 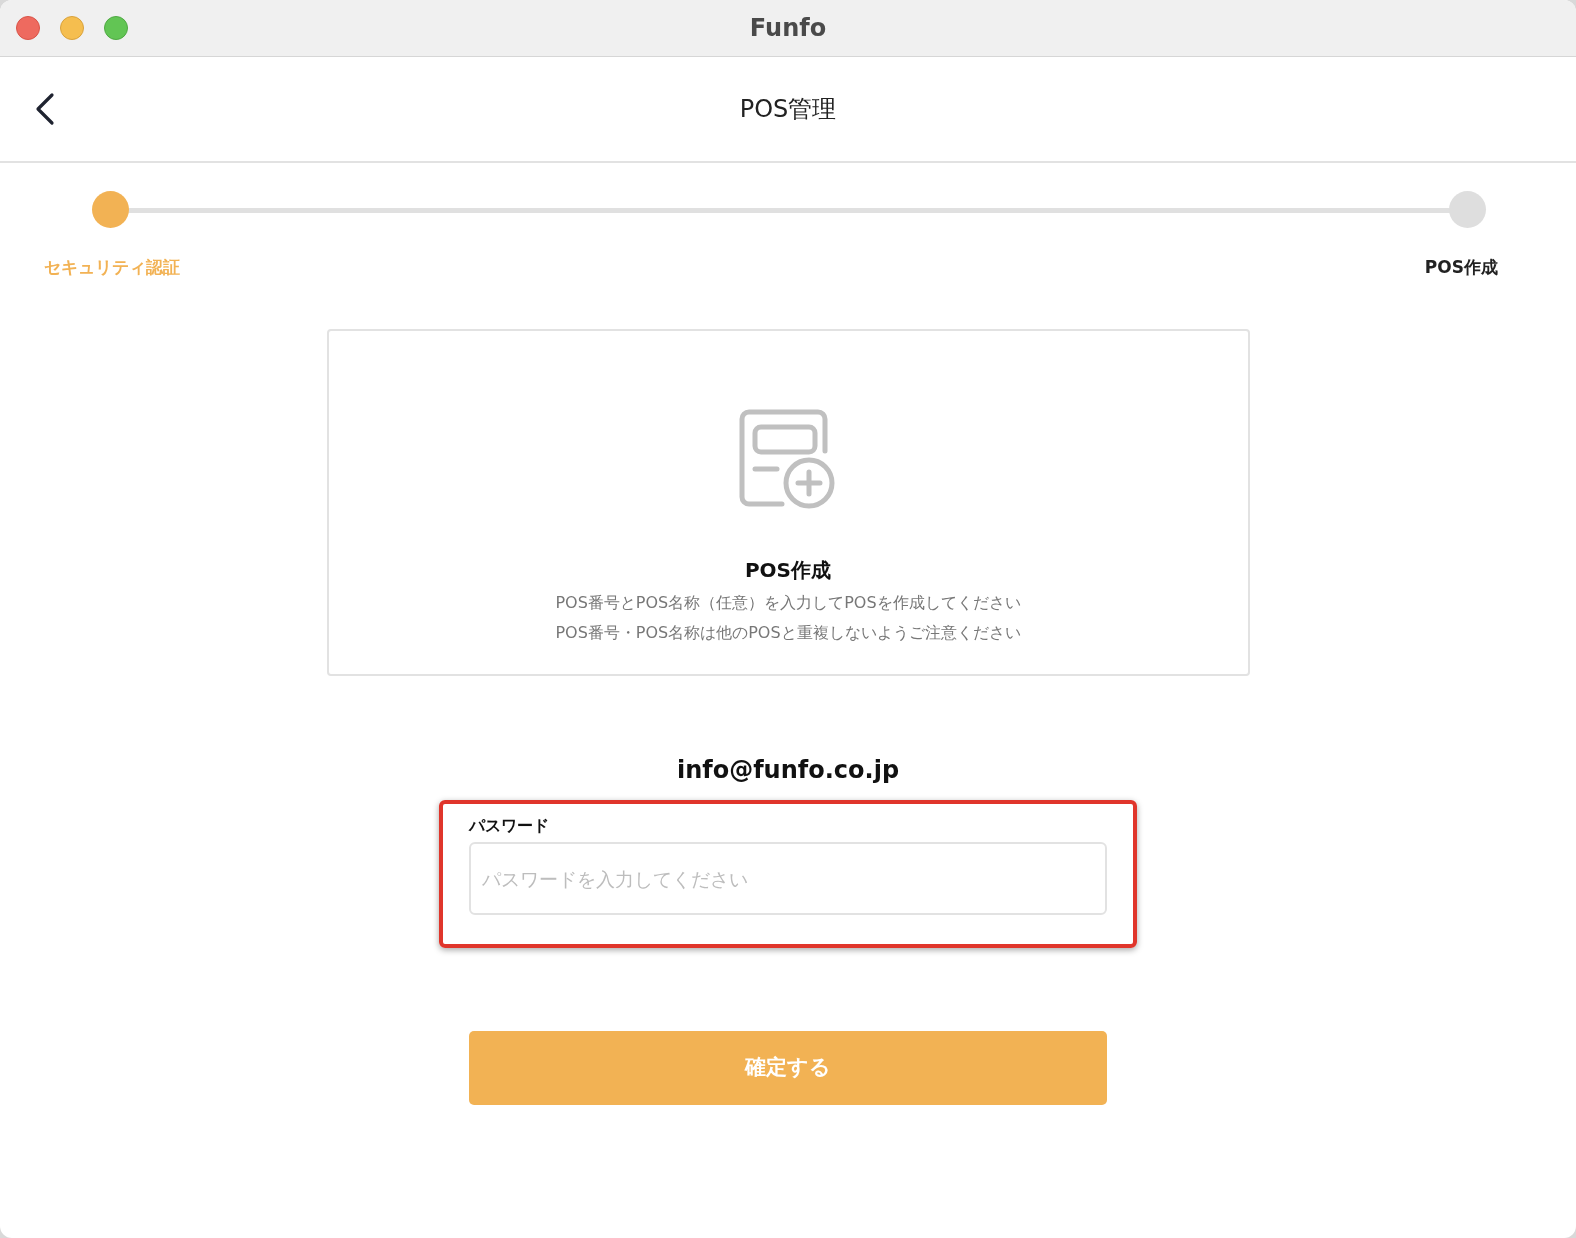 I want to click on zoom-window-icon, so click(x=116, y=28).